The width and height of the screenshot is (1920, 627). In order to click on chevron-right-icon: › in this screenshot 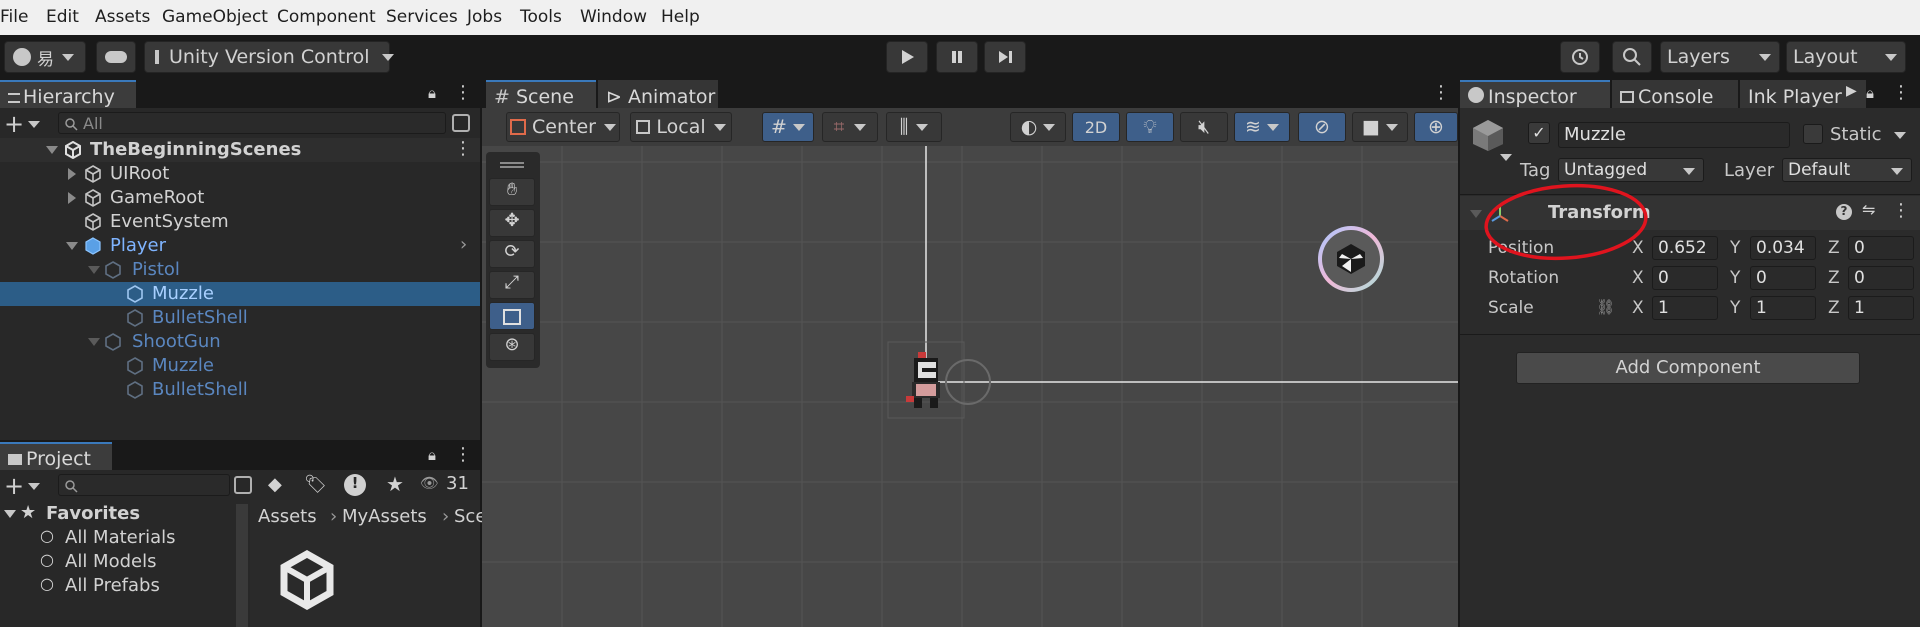, I will do `click(463, 244)`.